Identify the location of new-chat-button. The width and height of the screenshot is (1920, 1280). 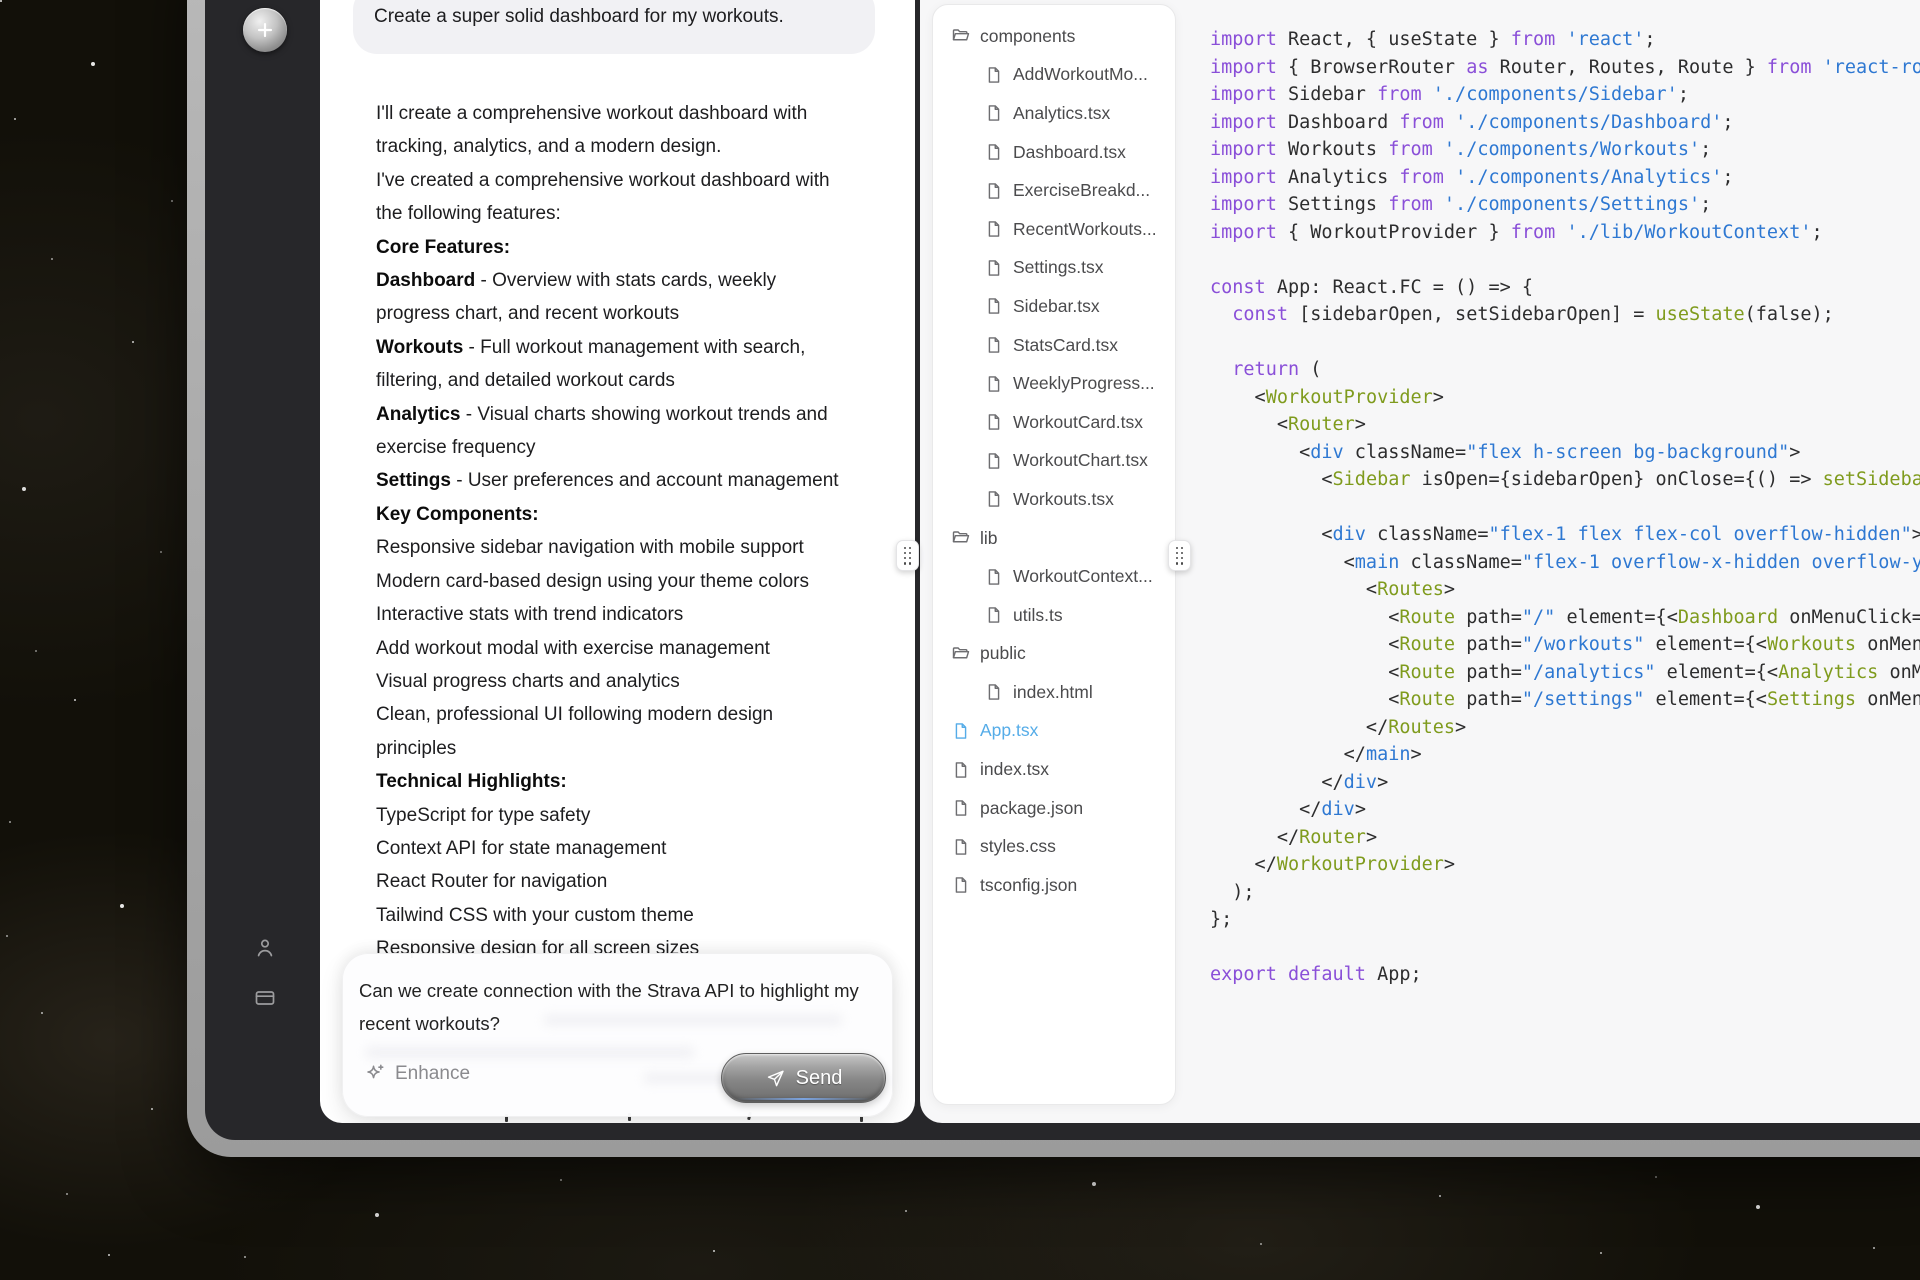
(265, 30).